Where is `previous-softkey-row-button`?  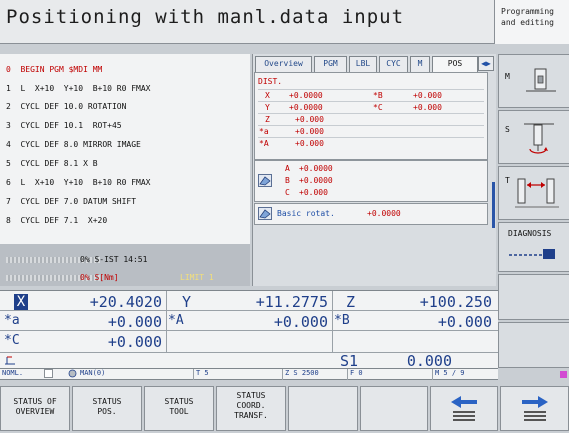 previous-softkey-row-button is located at coordinates (464, 408).